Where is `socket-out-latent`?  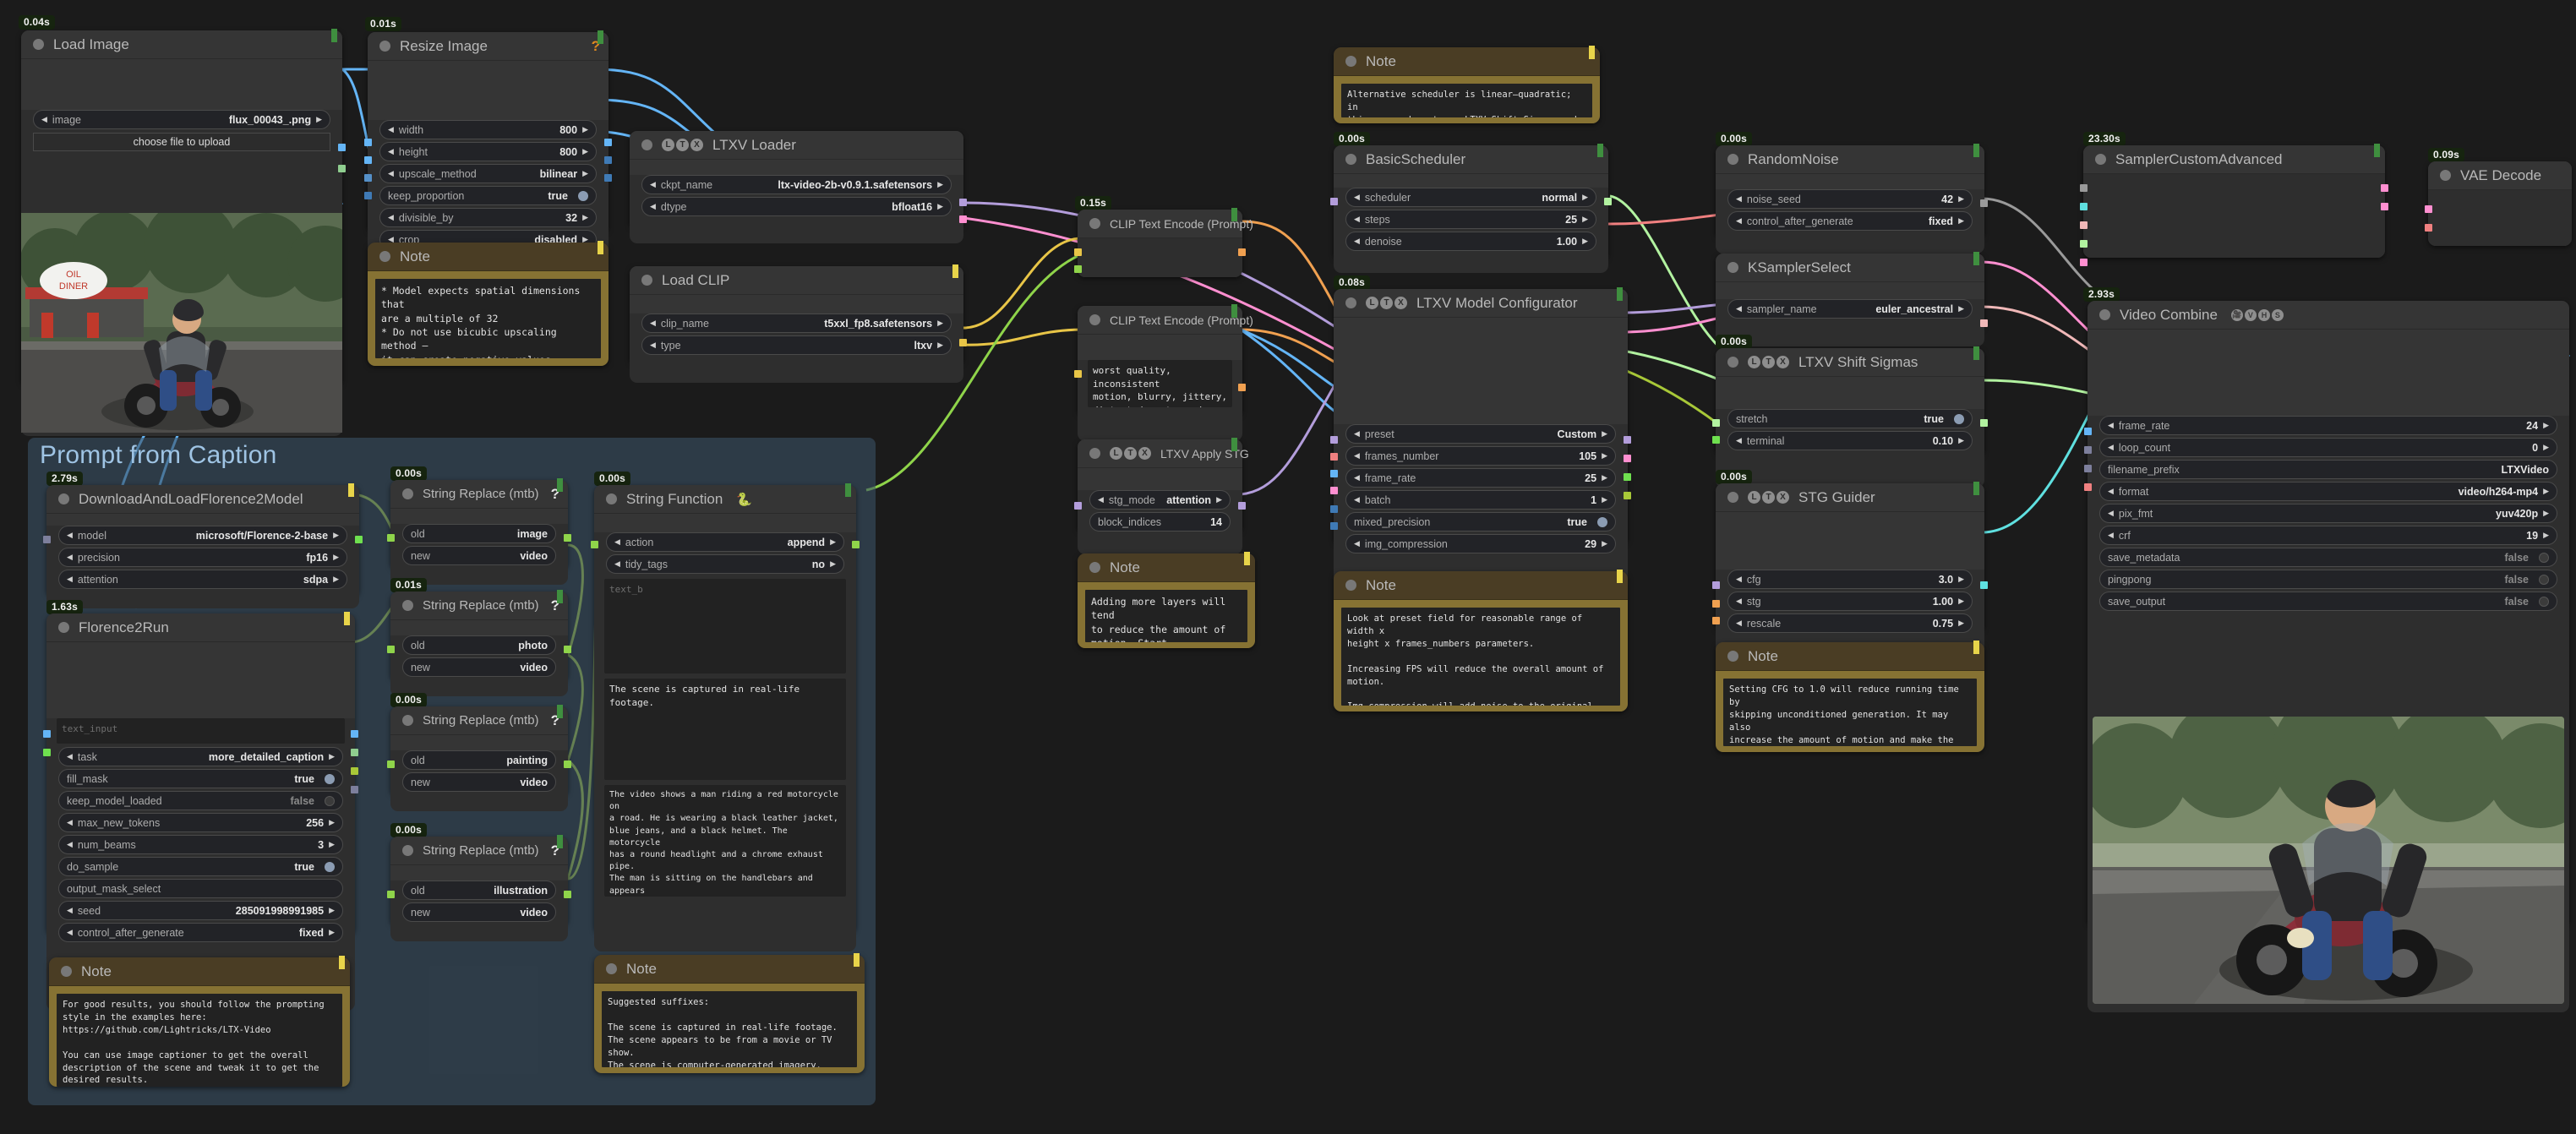 socket-out-latent is located at coordinates (1627, 477).